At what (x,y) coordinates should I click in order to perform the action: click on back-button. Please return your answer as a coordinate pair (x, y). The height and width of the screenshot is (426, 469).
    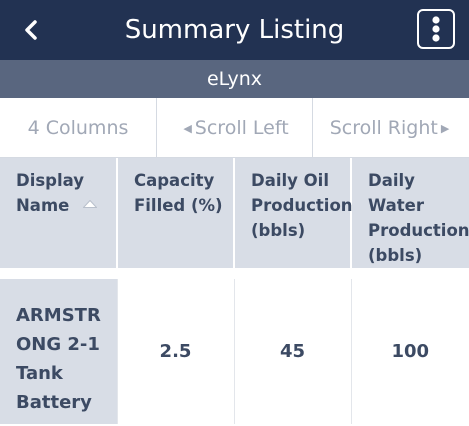
    Looking at the image, I should click on (31, 30).